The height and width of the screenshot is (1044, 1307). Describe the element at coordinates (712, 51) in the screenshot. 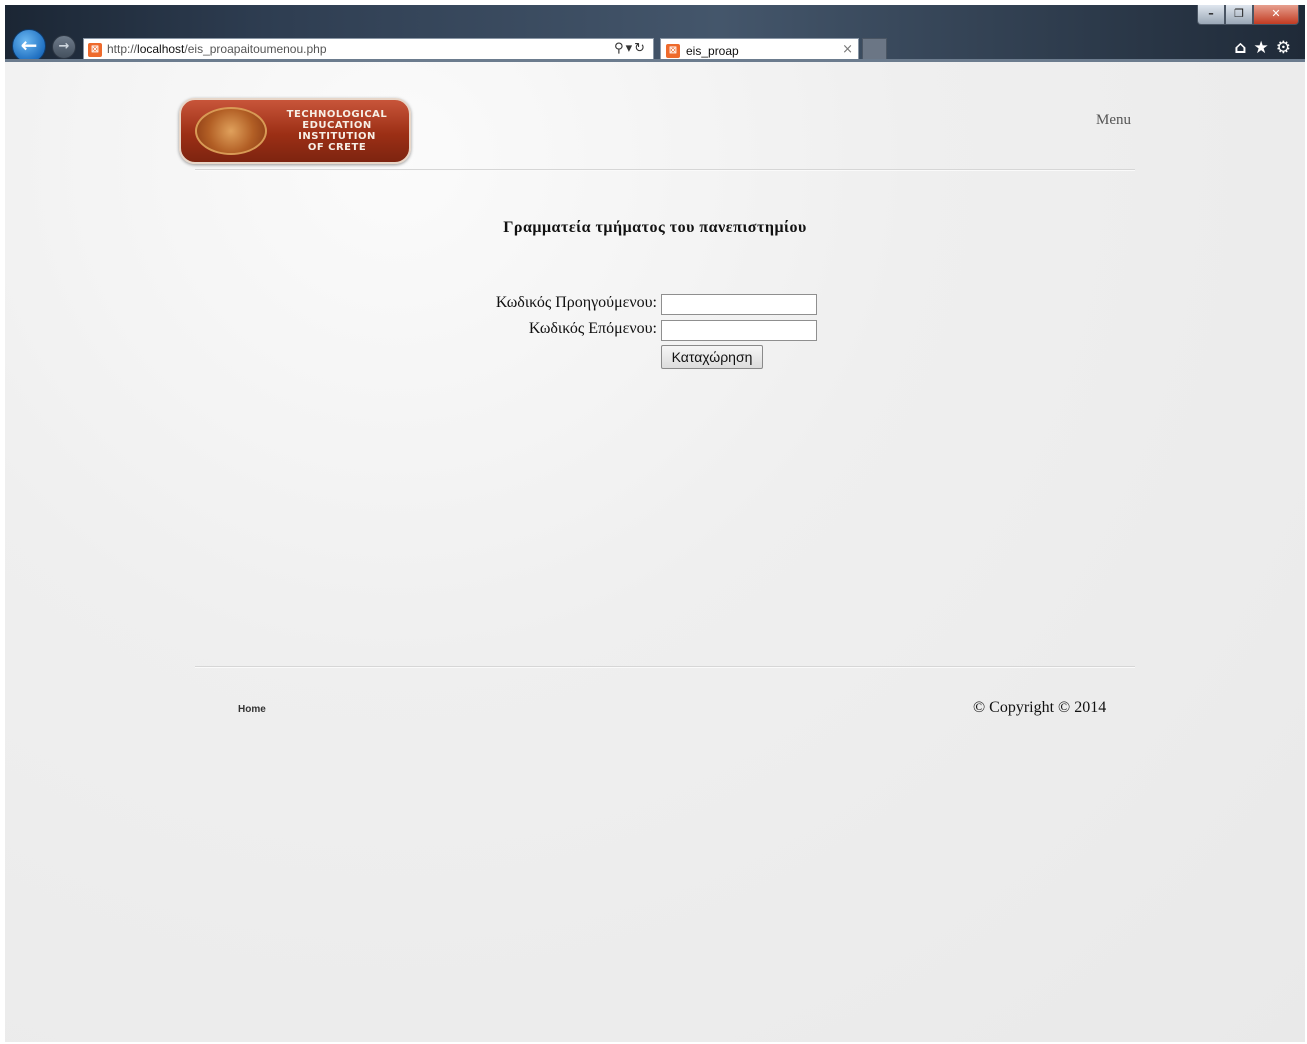

I see `tab-title: eis_proap` at that location.